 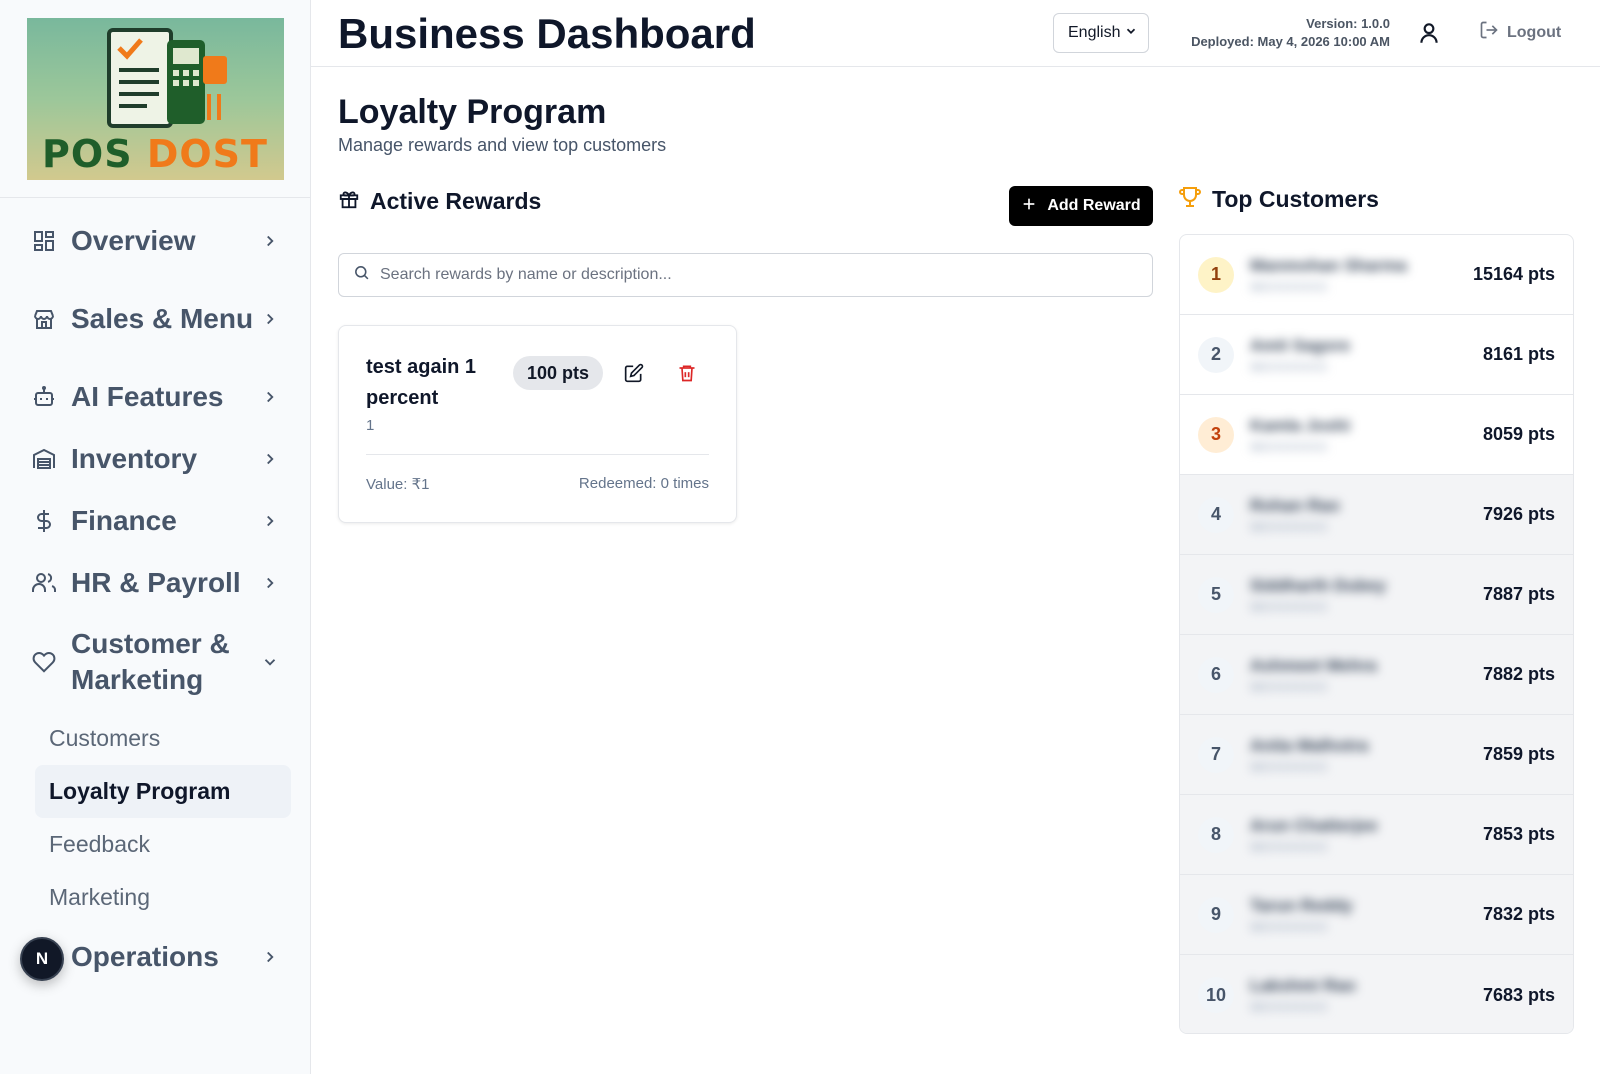 I want to click on reward-search-input, so click(x=760, y=275).